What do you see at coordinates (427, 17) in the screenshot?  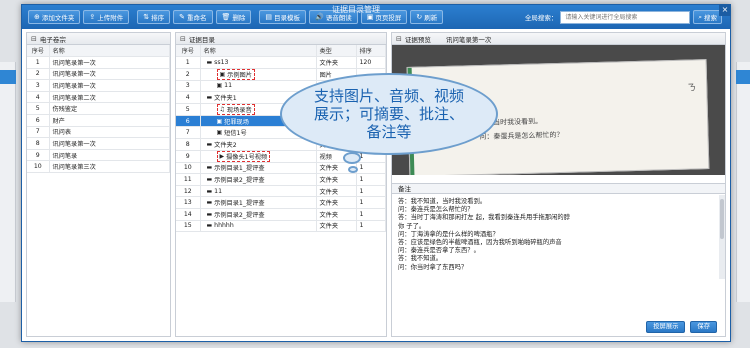 I see `refresh-button: ↻ 刷新` at bounding box center [427, 17].